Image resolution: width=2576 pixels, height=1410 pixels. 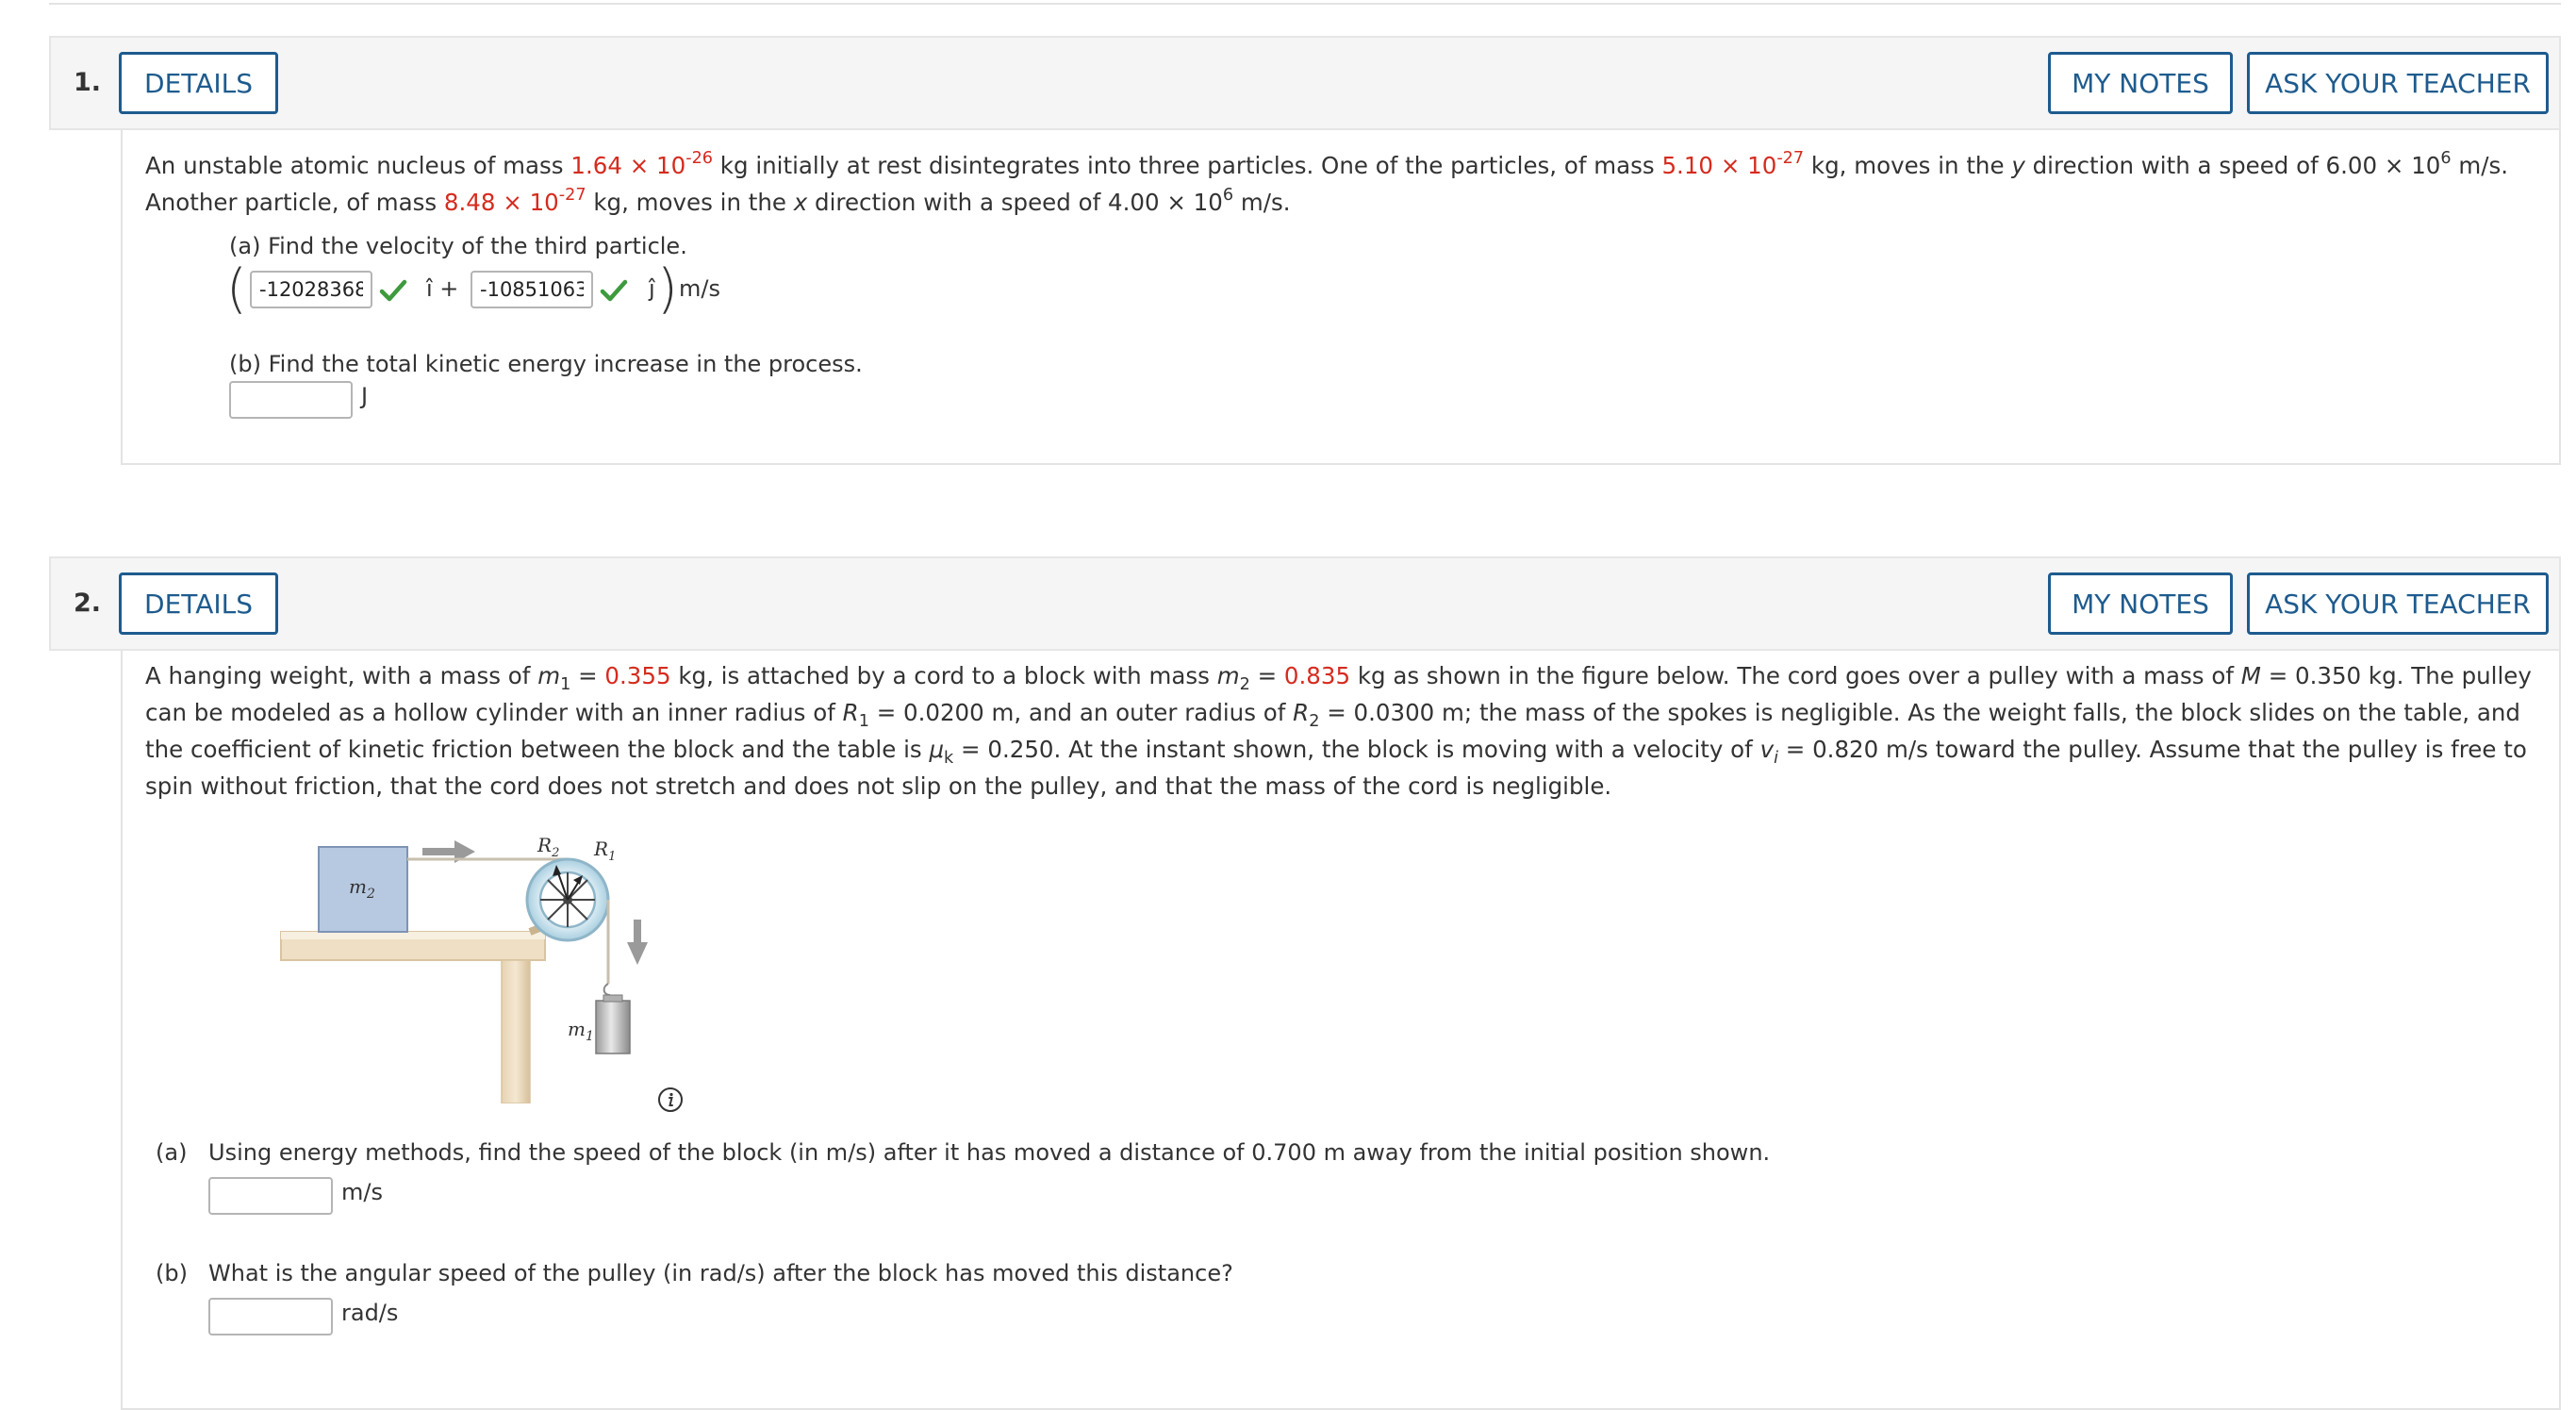 What do you see at coordinates (670, 1100) in the screenshot?
I see `info-icon` at bounding box center [670, 1100].